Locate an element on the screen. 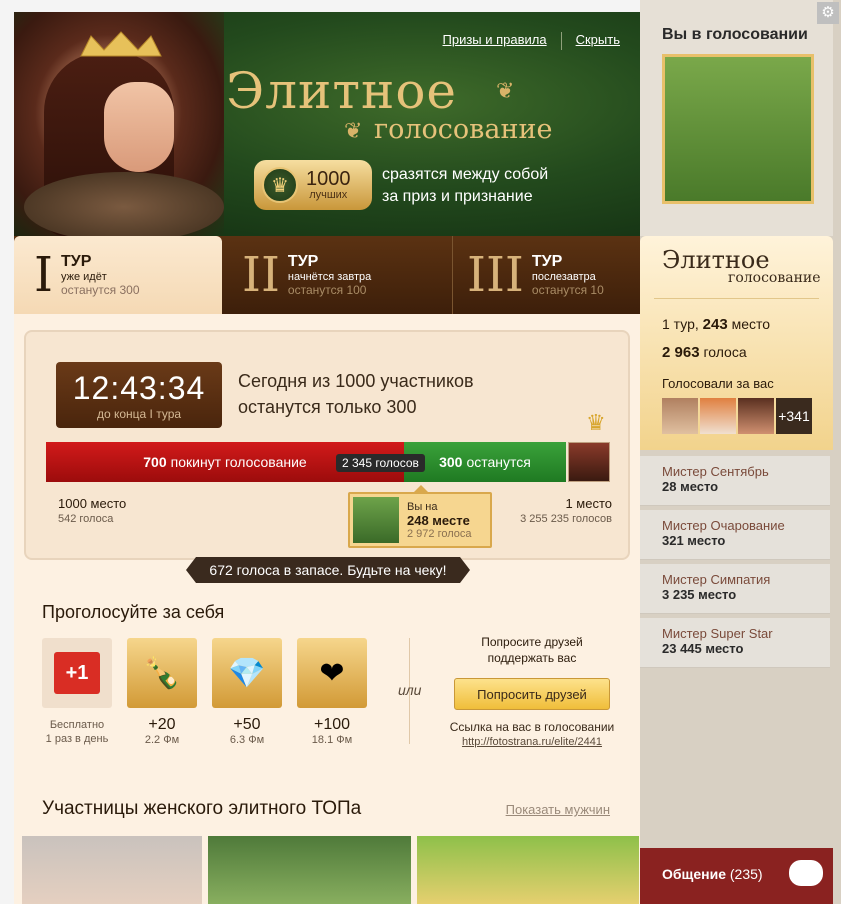  reserve-banner: 672 голоса в запасе. Будьте на чеку! is located at coordinates (328, 570).